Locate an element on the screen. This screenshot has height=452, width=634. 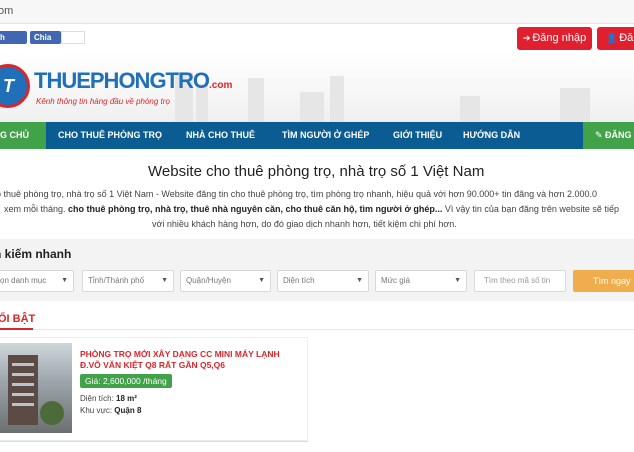
url-text: om is located at coordinates (7, 11).